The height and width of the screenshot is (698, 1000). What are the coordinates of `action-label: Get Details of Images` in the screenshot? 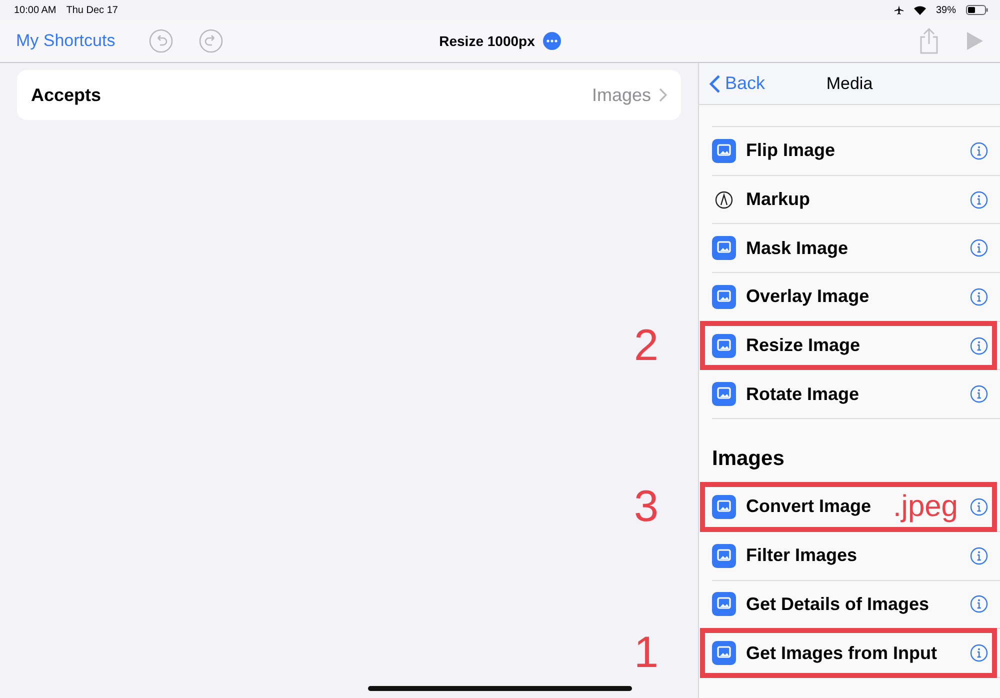 It's located at (853, 604).